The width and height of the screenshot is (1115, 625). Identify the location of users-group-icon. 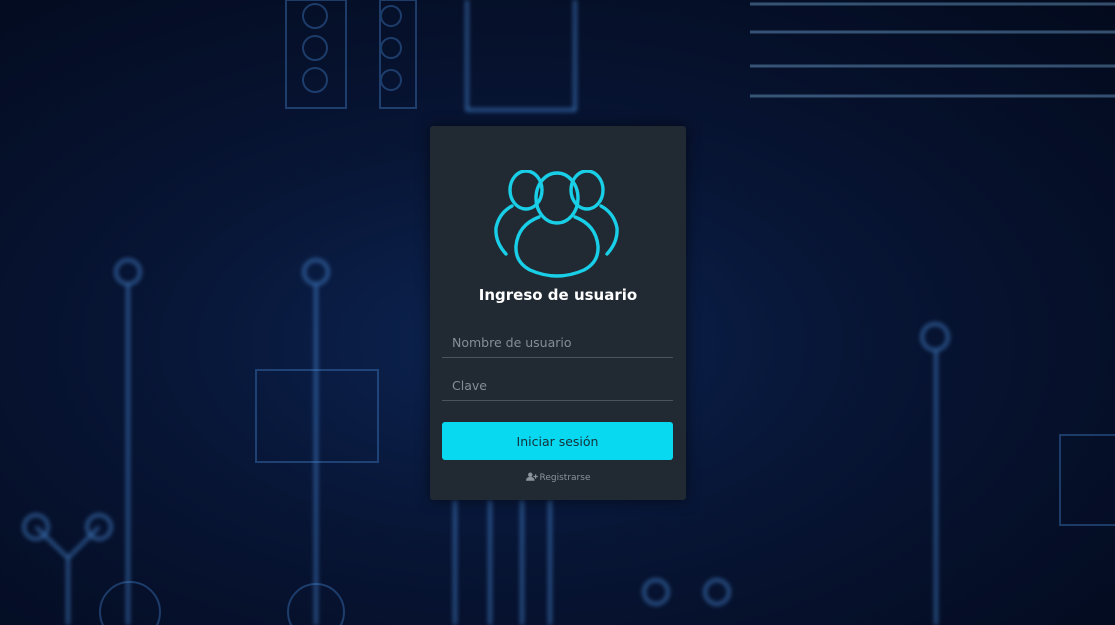
(556, 224).